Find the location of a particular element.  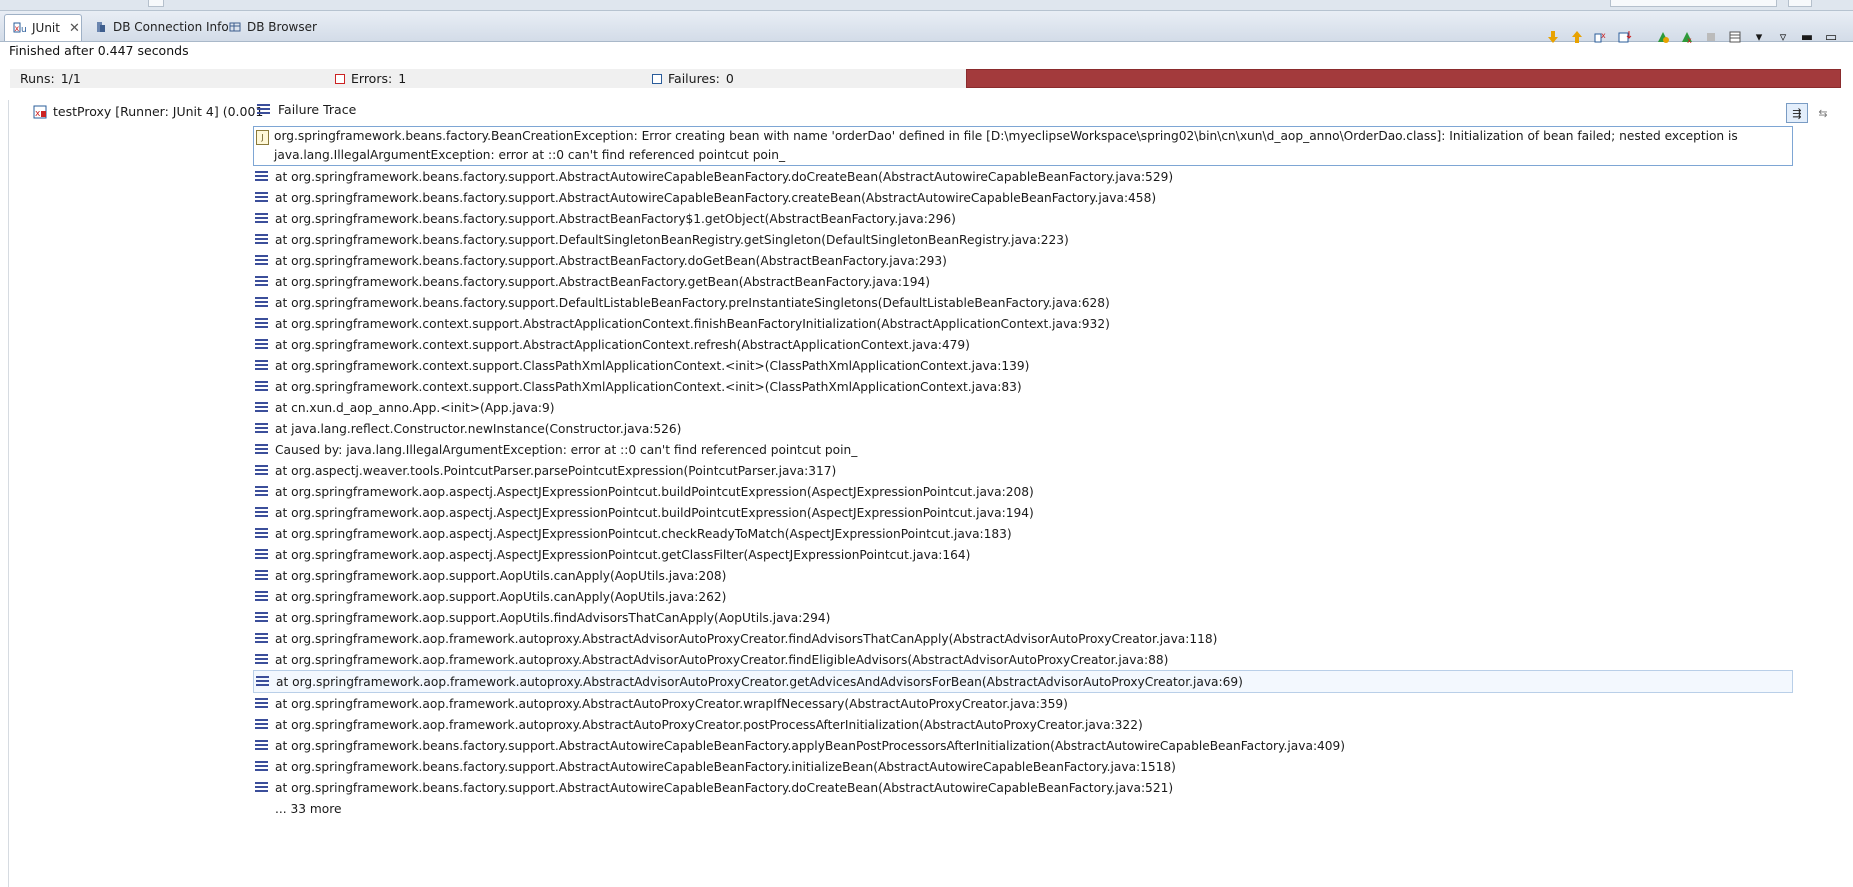

junit-icon: xu is located at coordinates (20, 28).